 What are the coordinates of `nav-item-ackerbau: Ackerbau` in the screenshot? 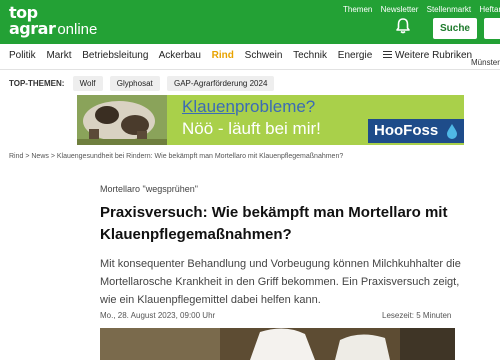 It's located at (180, 55).